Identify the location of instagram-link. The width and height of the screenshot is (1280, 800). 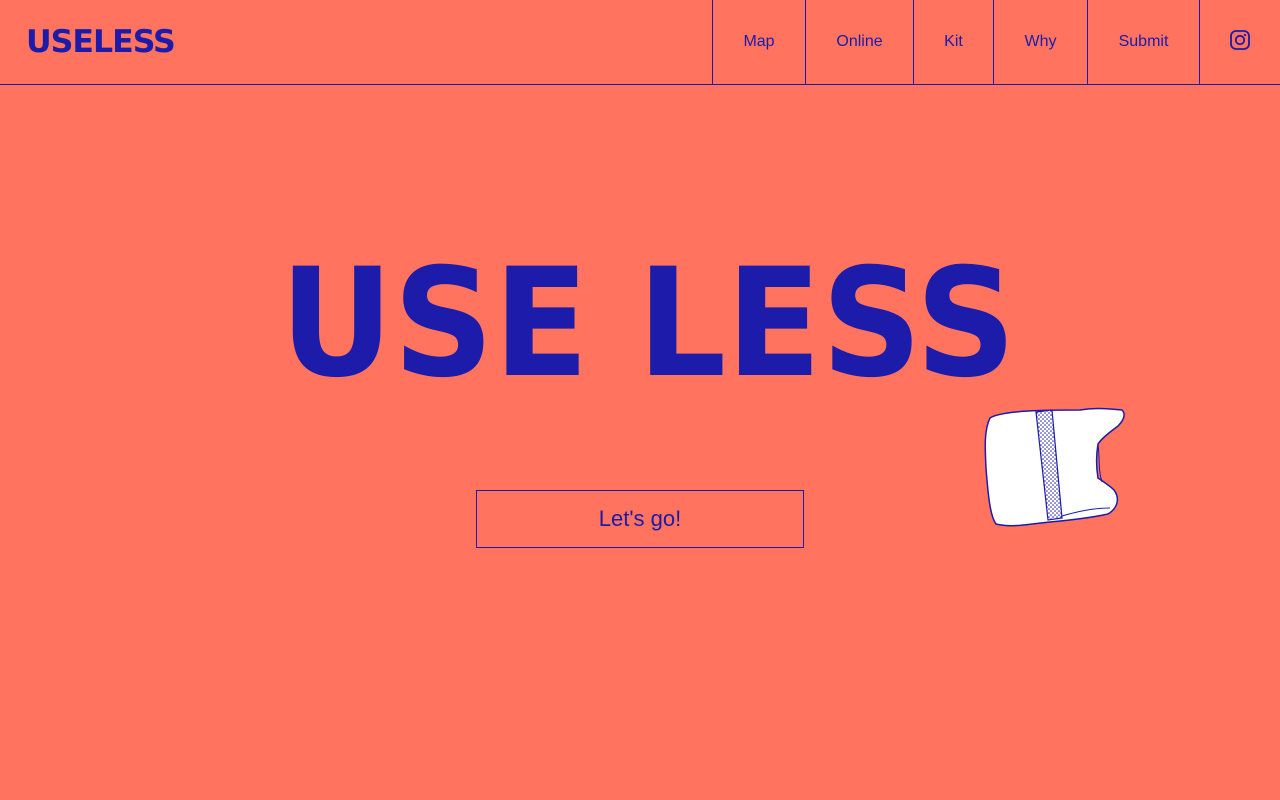
(1239, 42).